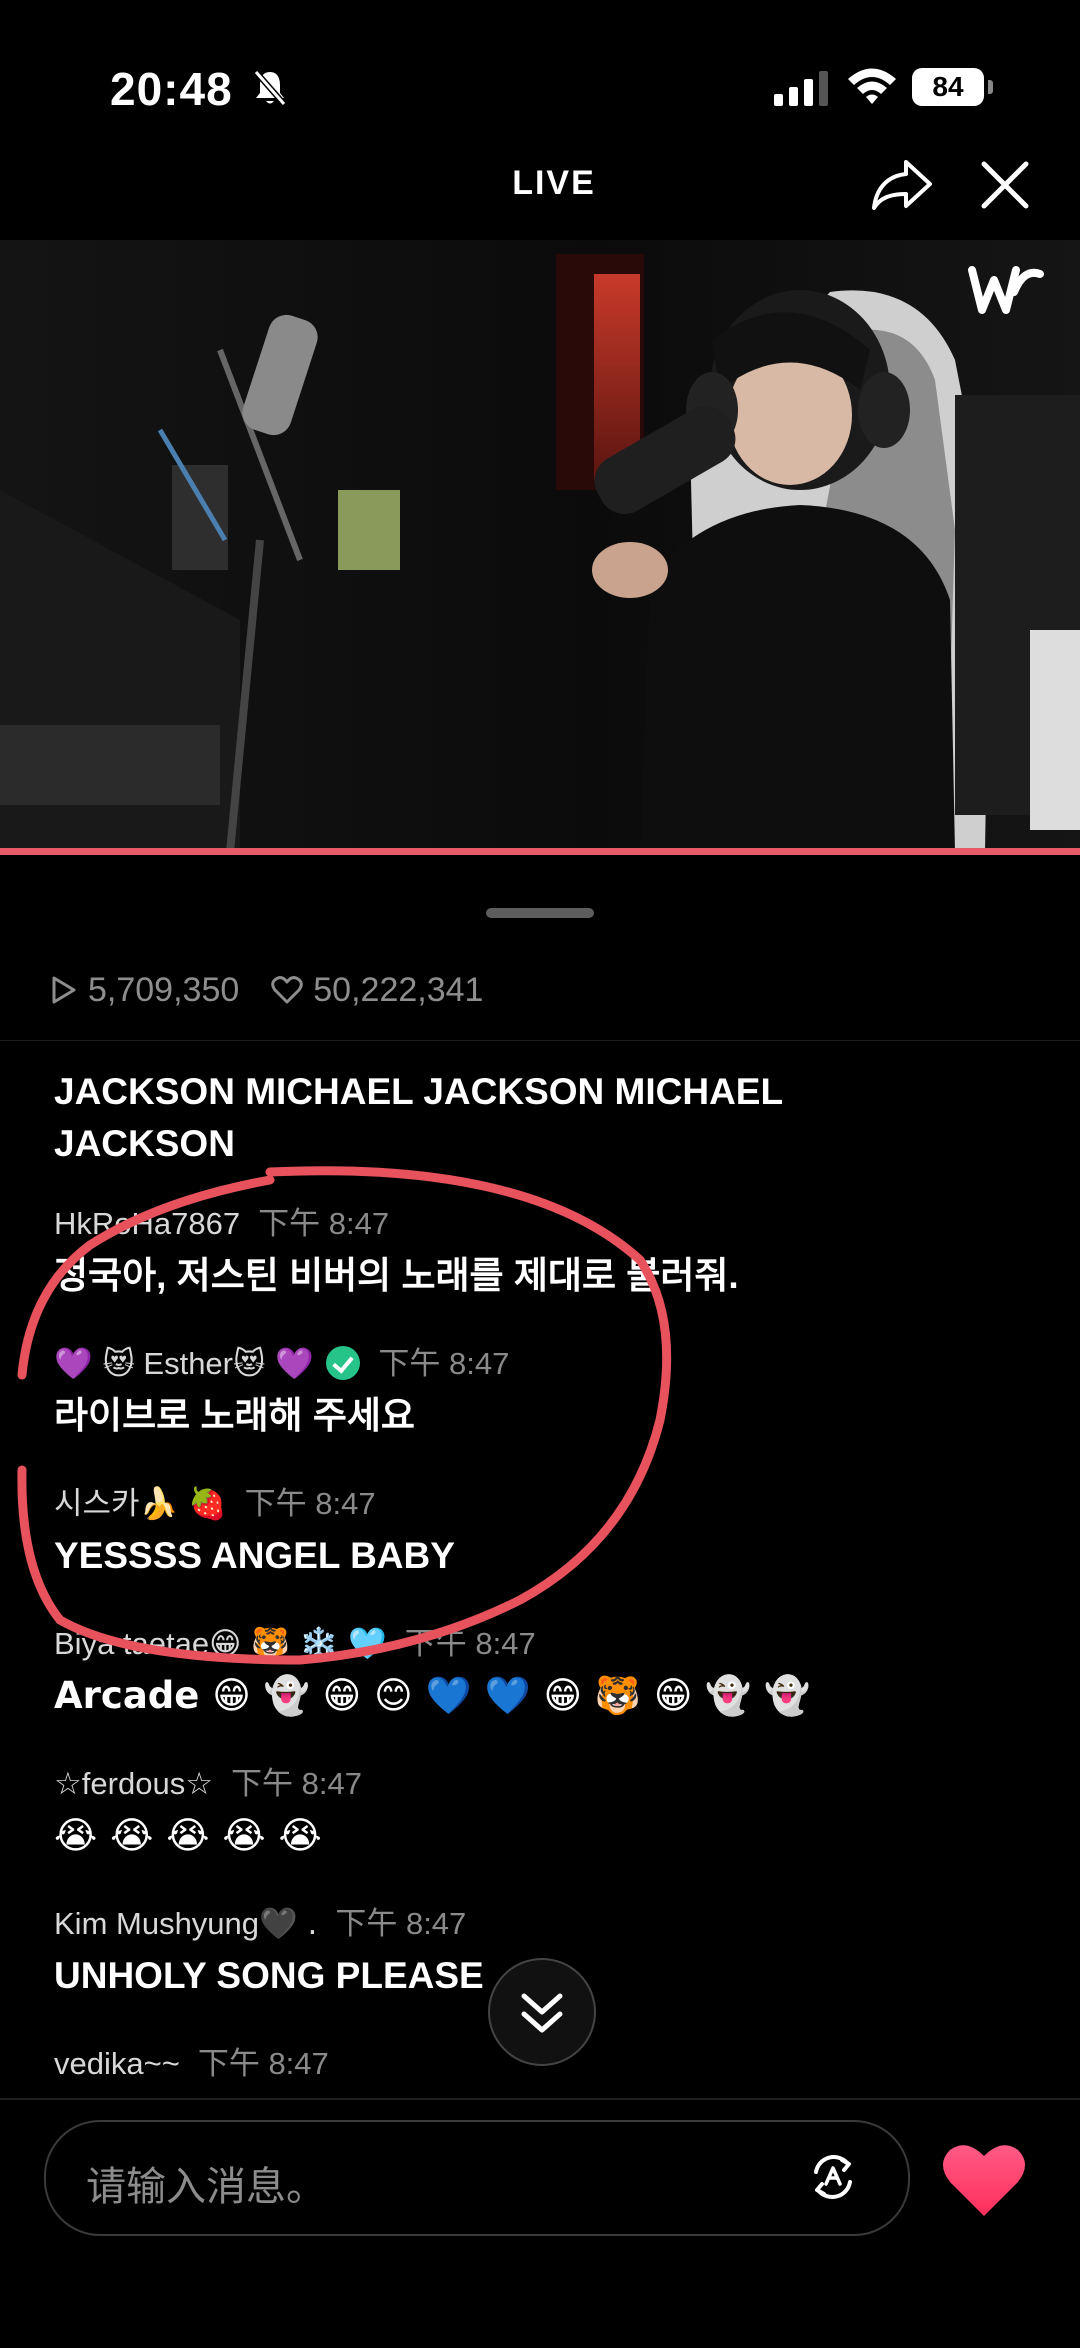  What do you see at coordinates (183, 1504) in the screenshot?
I see `user-emoji-suffix: 🍌 🍓` at bounding box center [183, 1504].